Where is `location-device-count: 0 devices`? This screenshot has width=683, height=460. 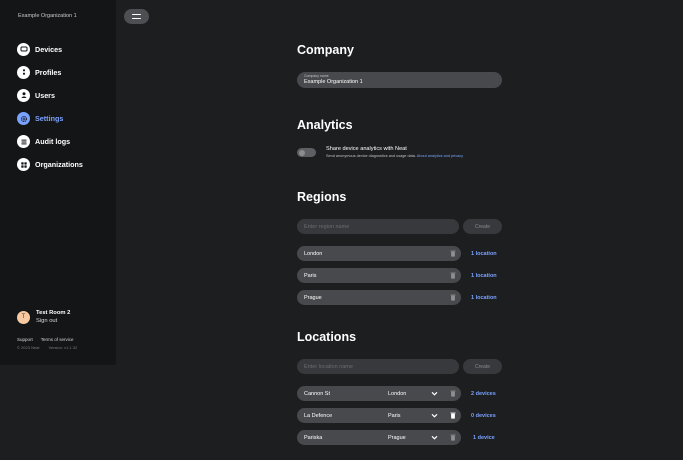 location-device-count: 0 devices is located at coordinates (483, 416).